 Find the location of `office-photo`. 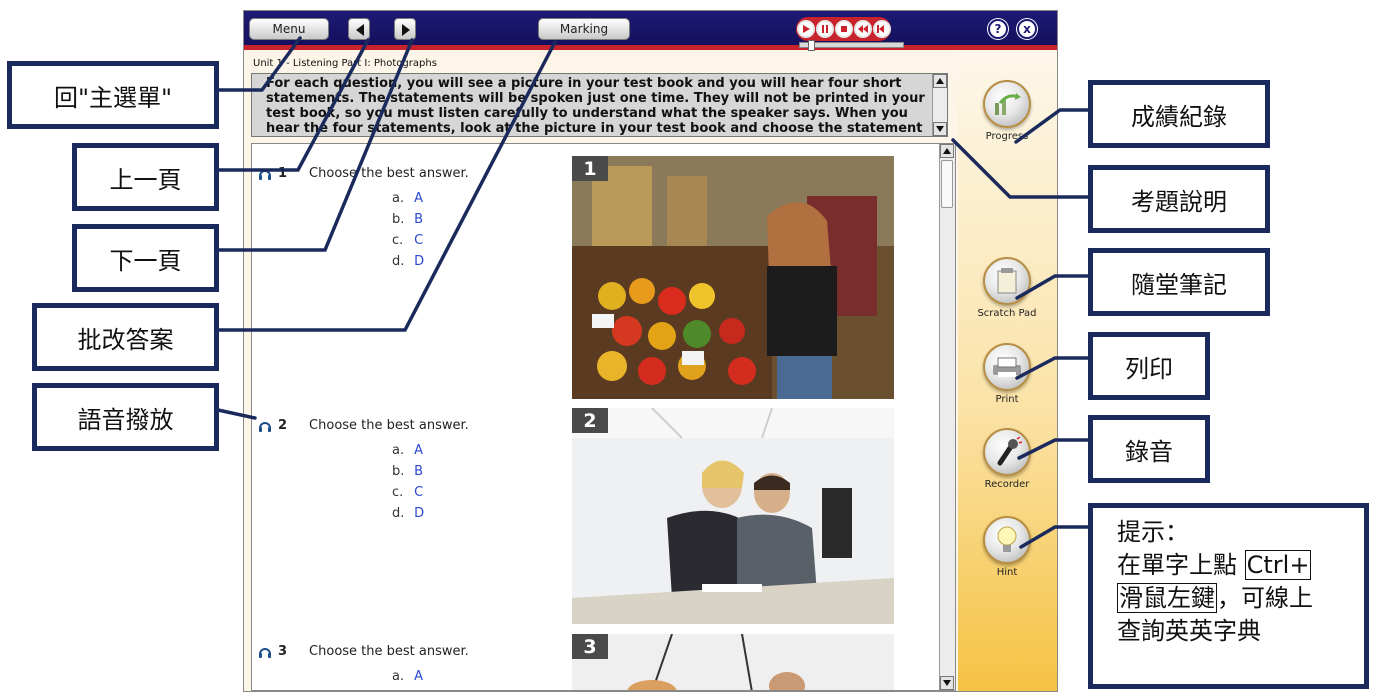

office-photo is located at coordinates (733, 516).